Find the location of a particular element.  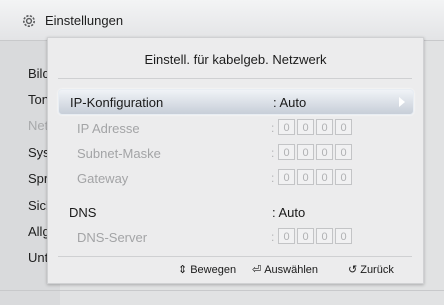

ip-address-row: IP Adresse : 0000 is located at coordinates (235, 128).